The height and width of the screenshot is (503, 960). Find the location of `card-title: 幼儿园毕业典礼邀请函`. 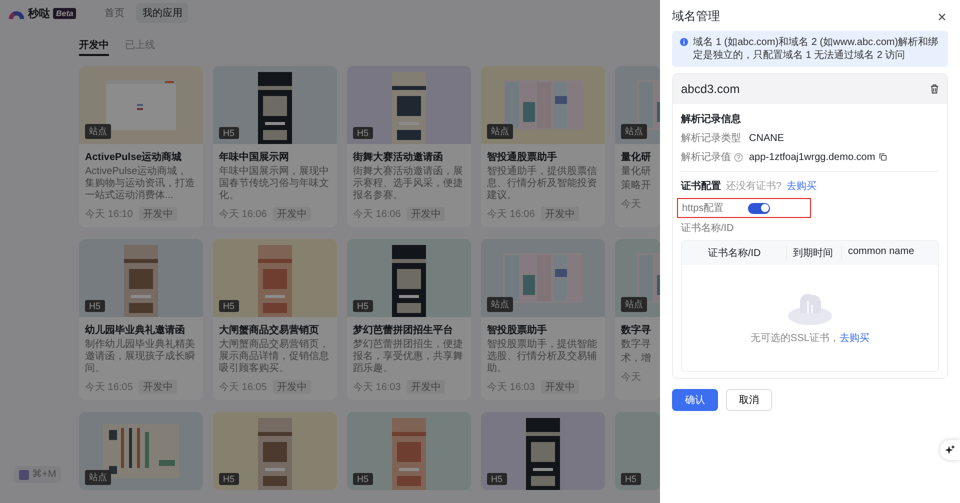

card-title: 幼儿园毕业典礼邀请函 is located at coordinates (135, 330).